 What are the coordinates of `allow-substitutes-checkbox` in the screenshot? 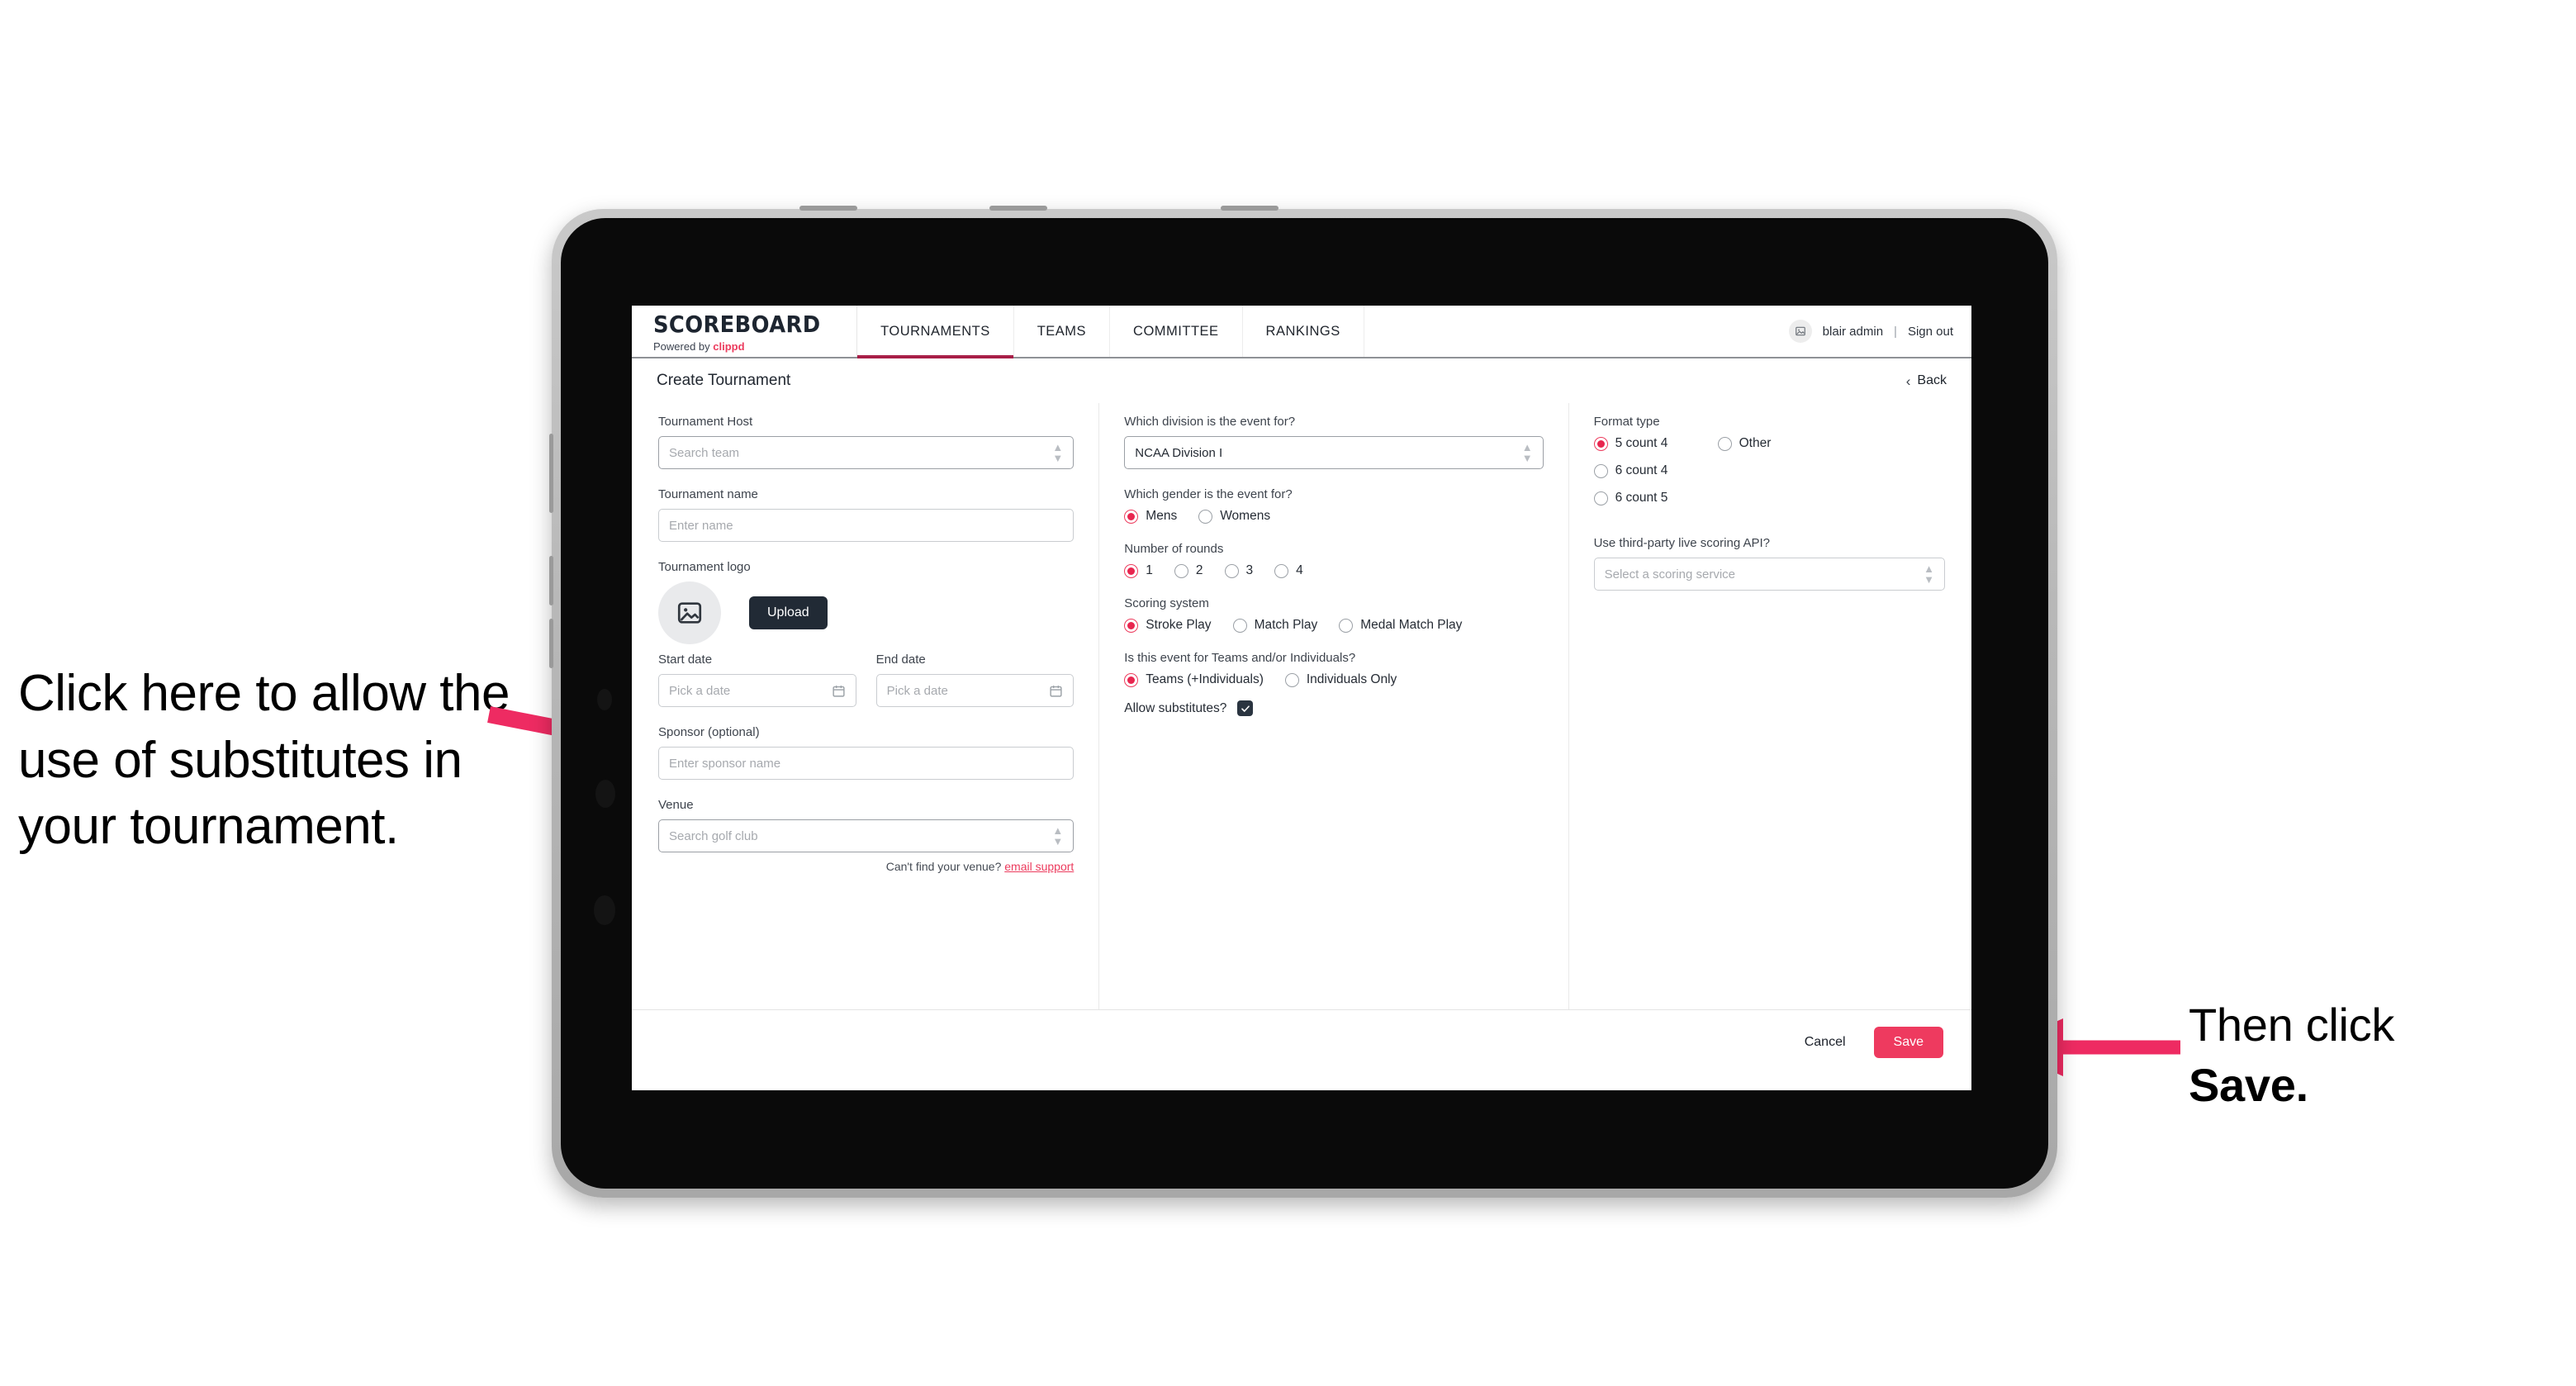 It's located at (1245, 708).